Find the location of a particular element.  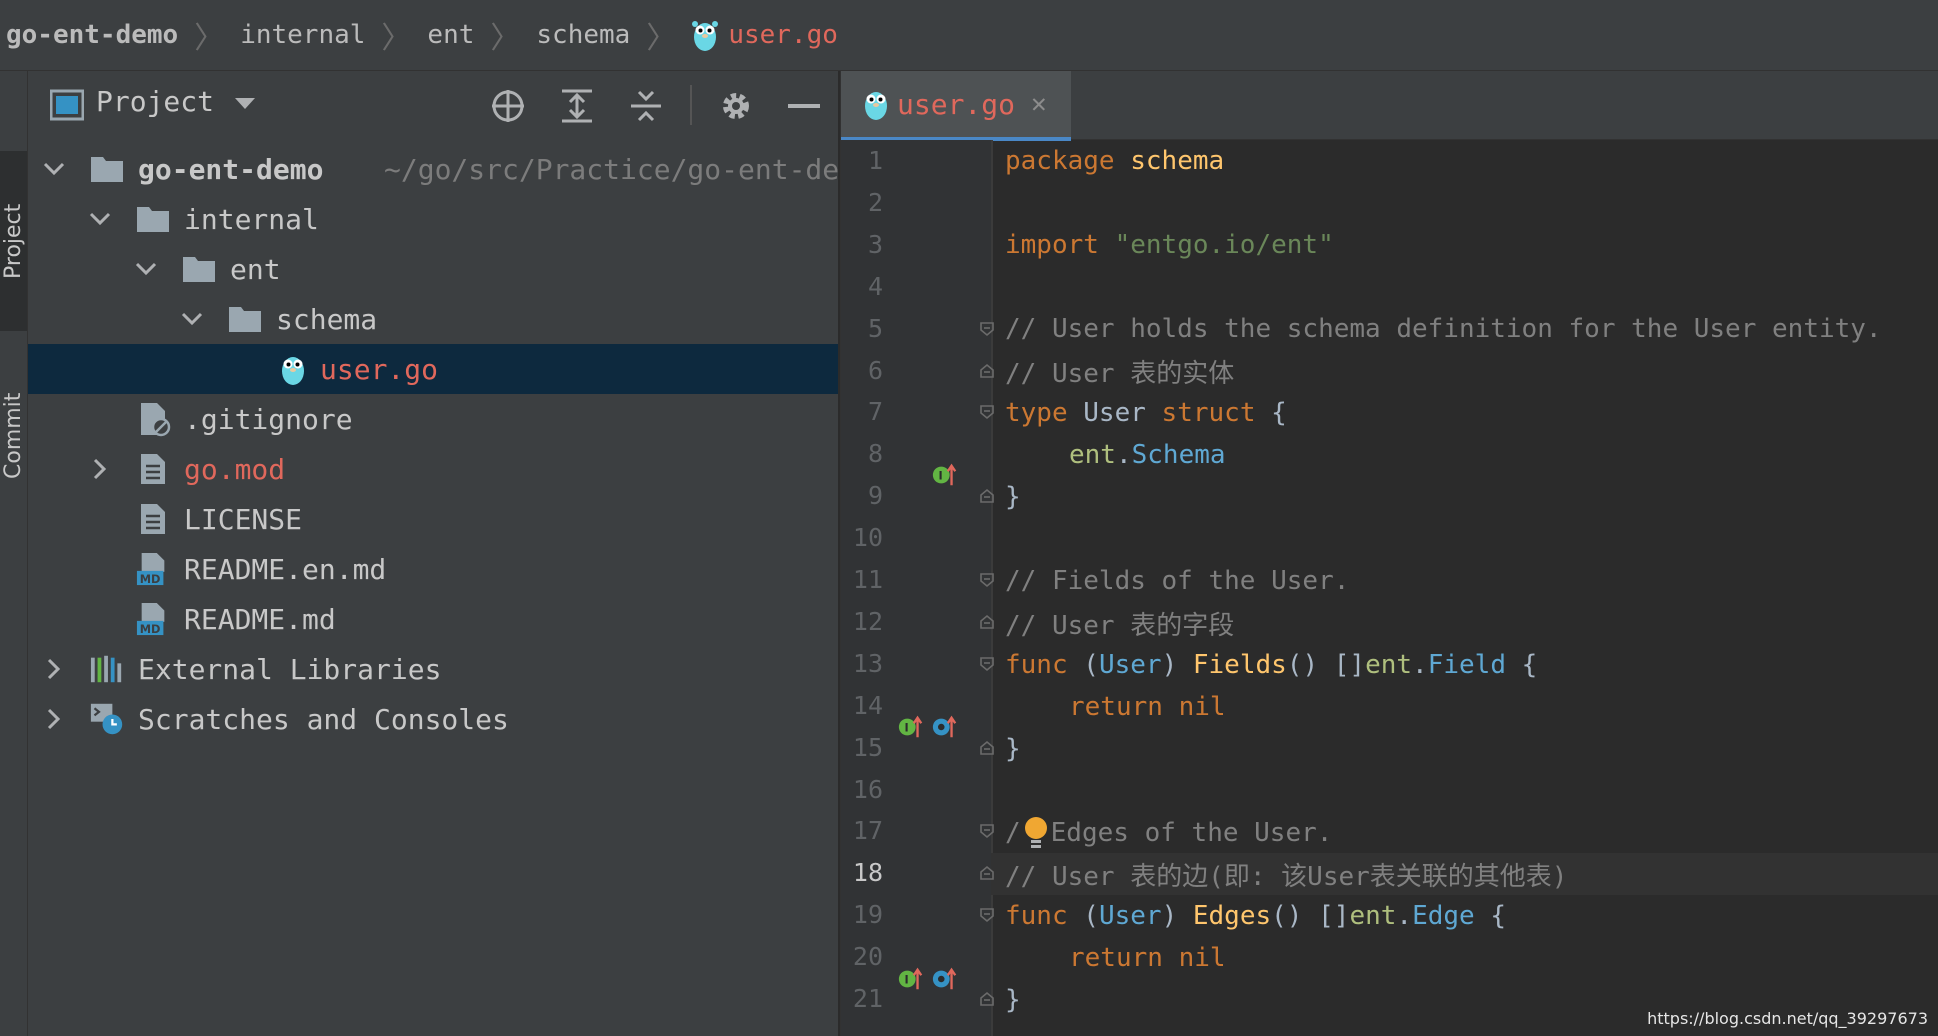

gear-icon is located at coordinates (736, 106).